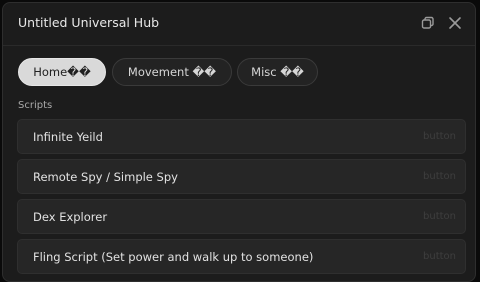  I want to click on tab-home-label: Home��, so click(62, 72).